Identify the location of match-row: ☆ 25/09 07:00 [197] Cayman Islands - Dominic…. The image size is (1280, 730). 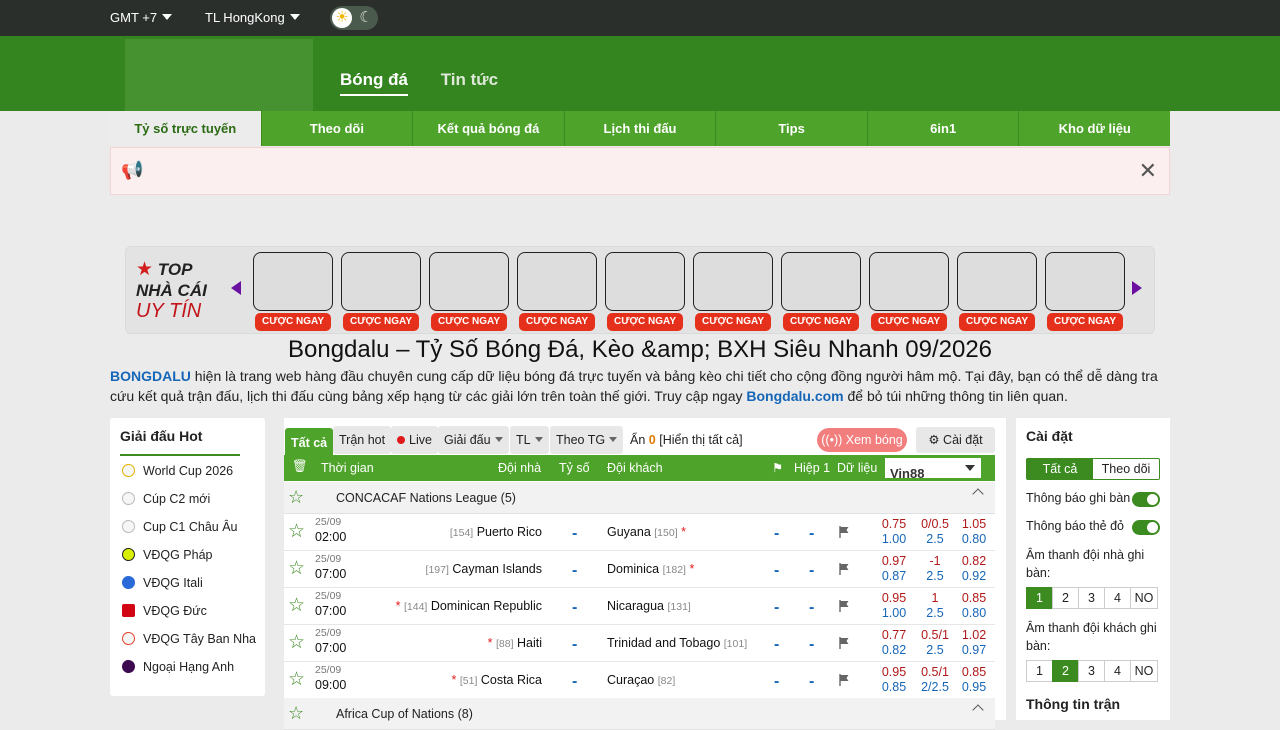
(639, 569).